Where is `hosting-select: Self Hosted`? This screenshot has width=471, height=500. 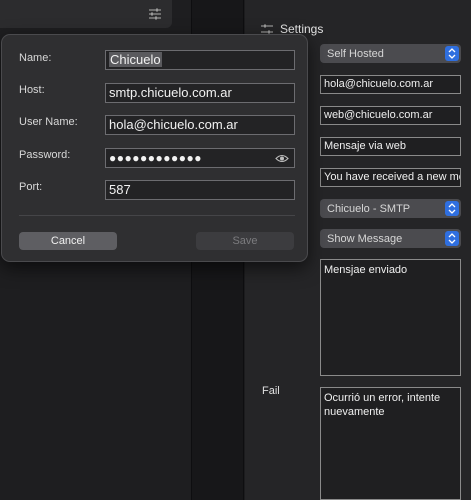
hosting-select: Self Hosted is located at coordinates (390, 53).